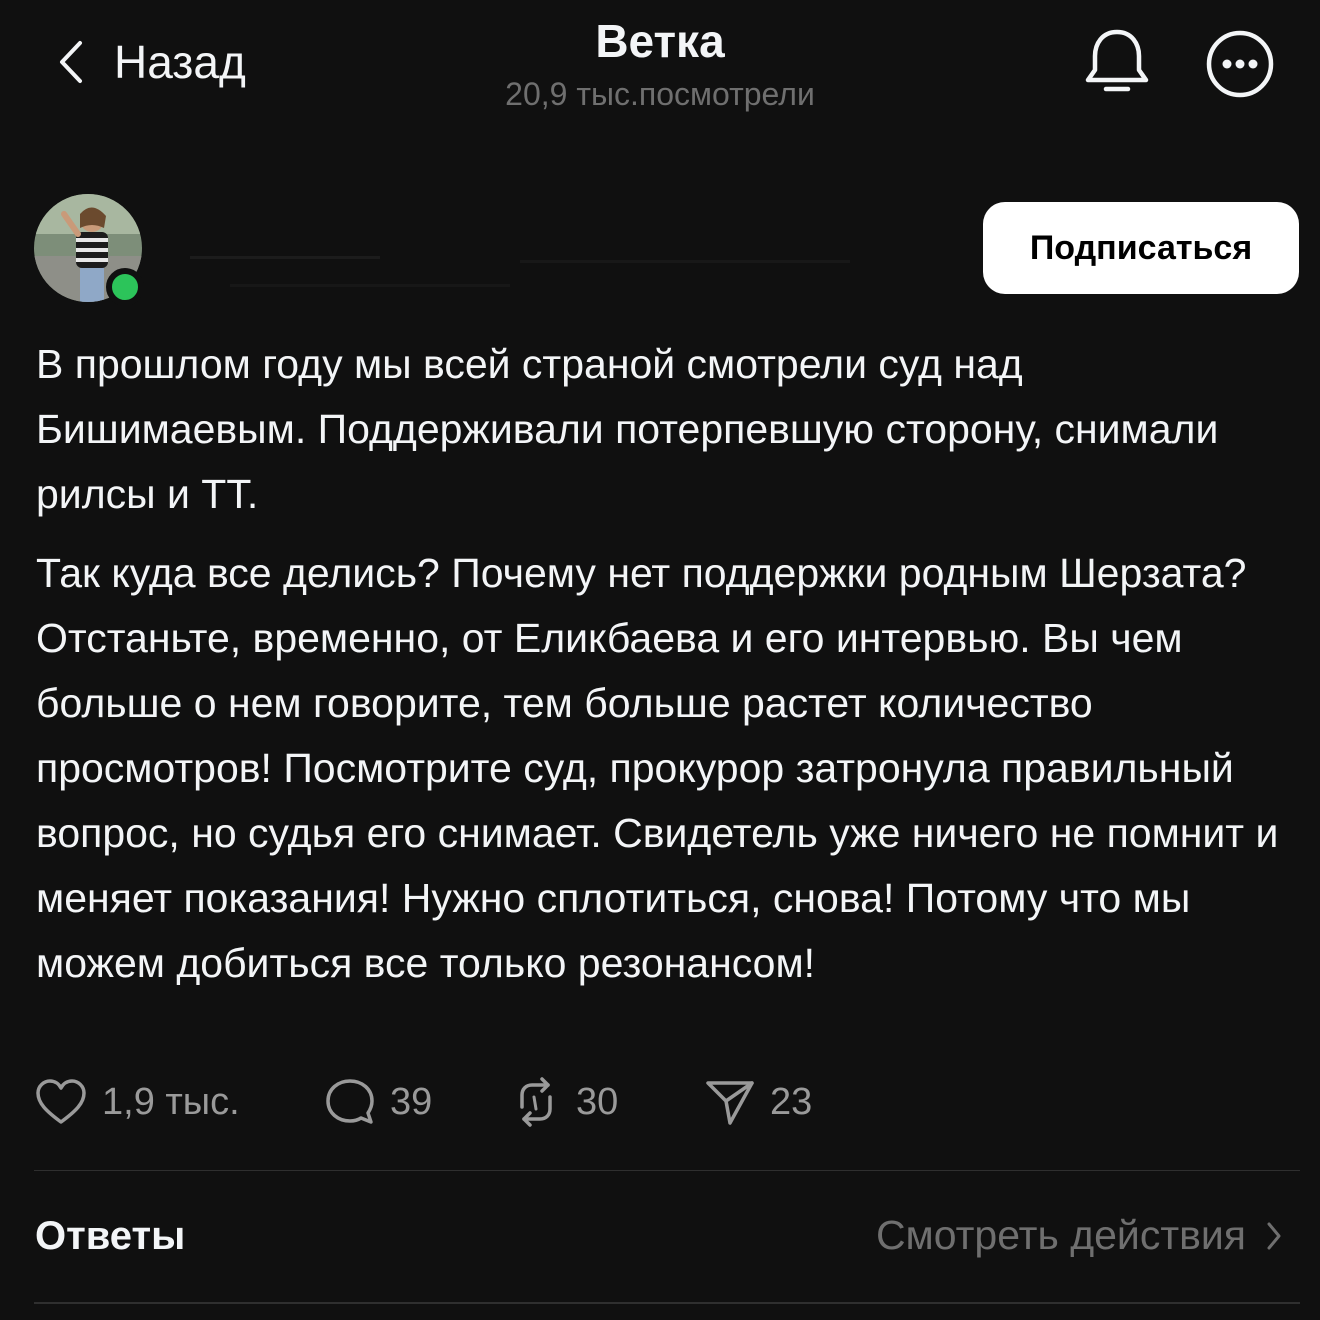 The width and height of the screenshot is (1320, 1320). I want to click on share-icon, so click(730, 1103).